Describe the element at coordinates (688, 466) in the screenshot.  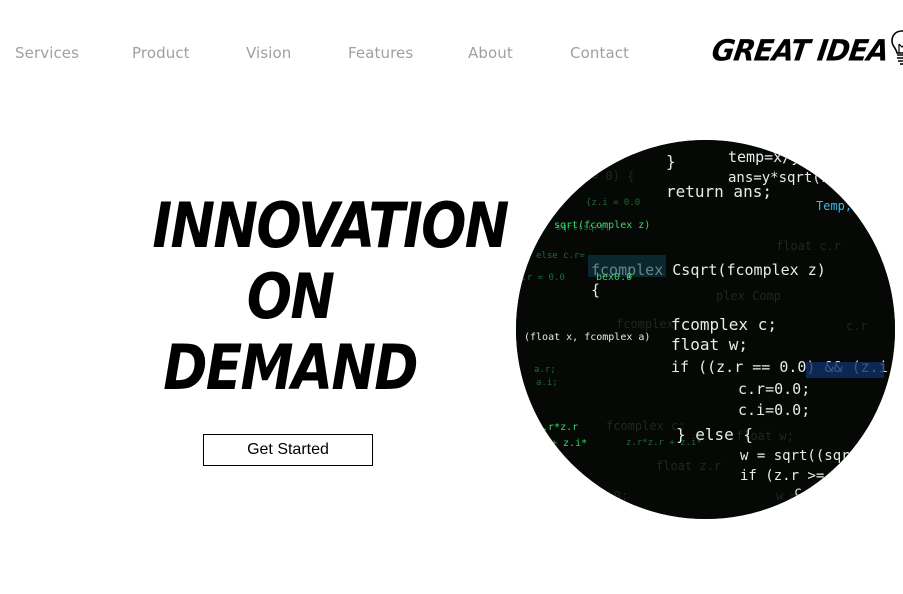
I see `svg-text: float z.r` at that location.